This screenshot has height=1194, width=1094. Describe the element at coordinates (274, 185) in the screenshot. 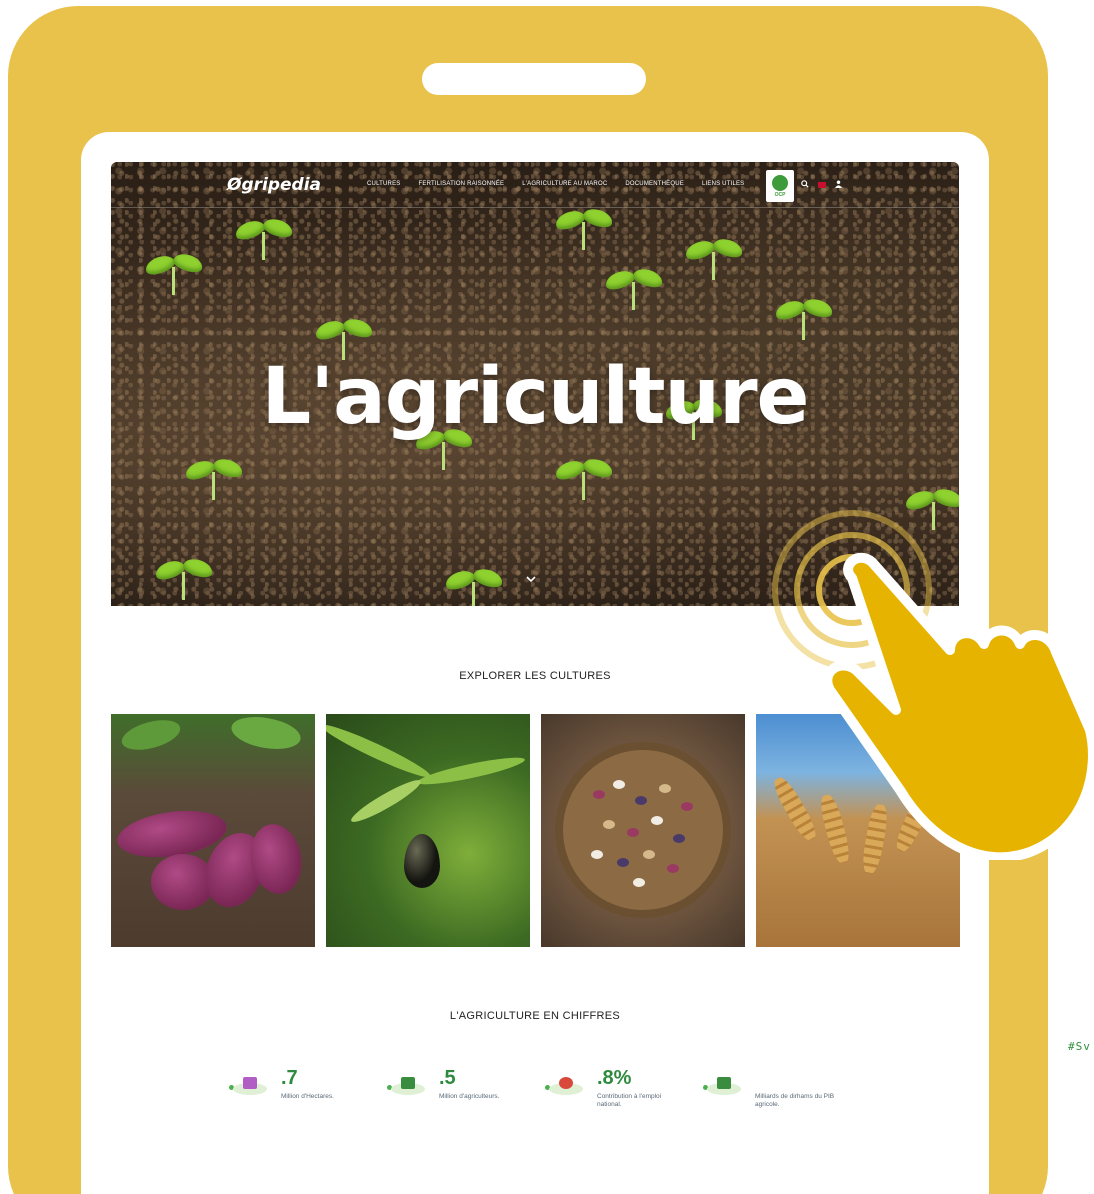

I see `site-logo: Øgripedia` at that location.